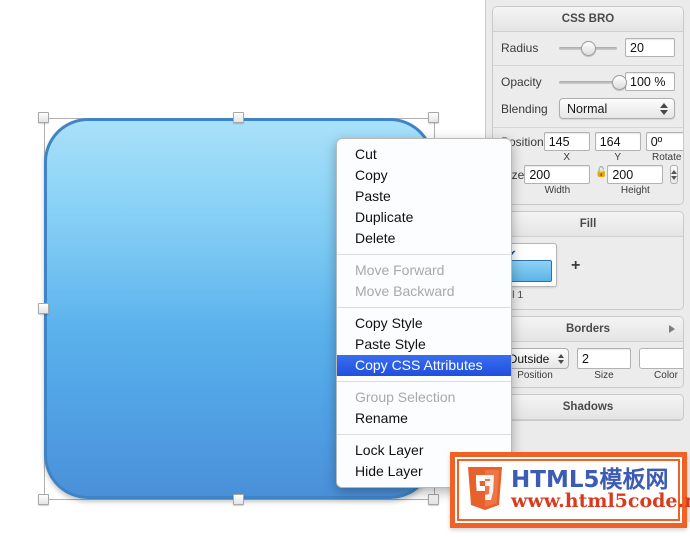 The image size is (690, 537). What do you see at coordinates (433, 499) in the screenshot?
I see `selection-handle-bottom-right` at bounding box center [433, 499].